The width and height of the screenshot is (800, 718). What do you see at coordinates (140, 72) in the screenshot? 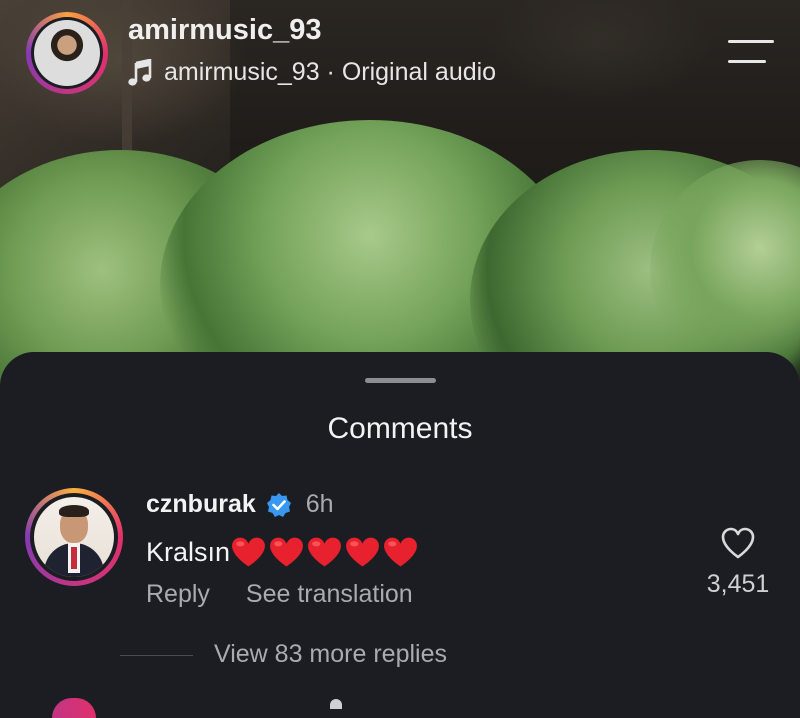
I see `music-note-icon` at bounding box center [140, 72].